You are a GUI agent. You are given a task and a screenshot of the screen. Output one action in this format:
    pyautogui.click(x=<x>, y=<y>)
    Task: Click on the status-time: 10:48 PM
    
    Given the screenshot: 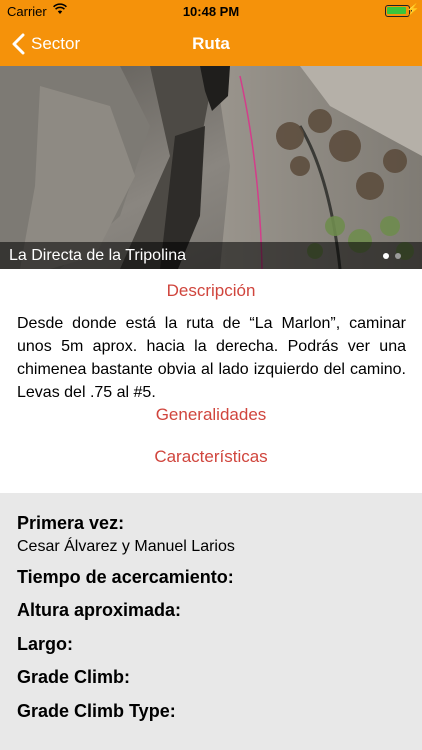 What is the action you would take?
    pyautogui.click(x=211, y=11)
    